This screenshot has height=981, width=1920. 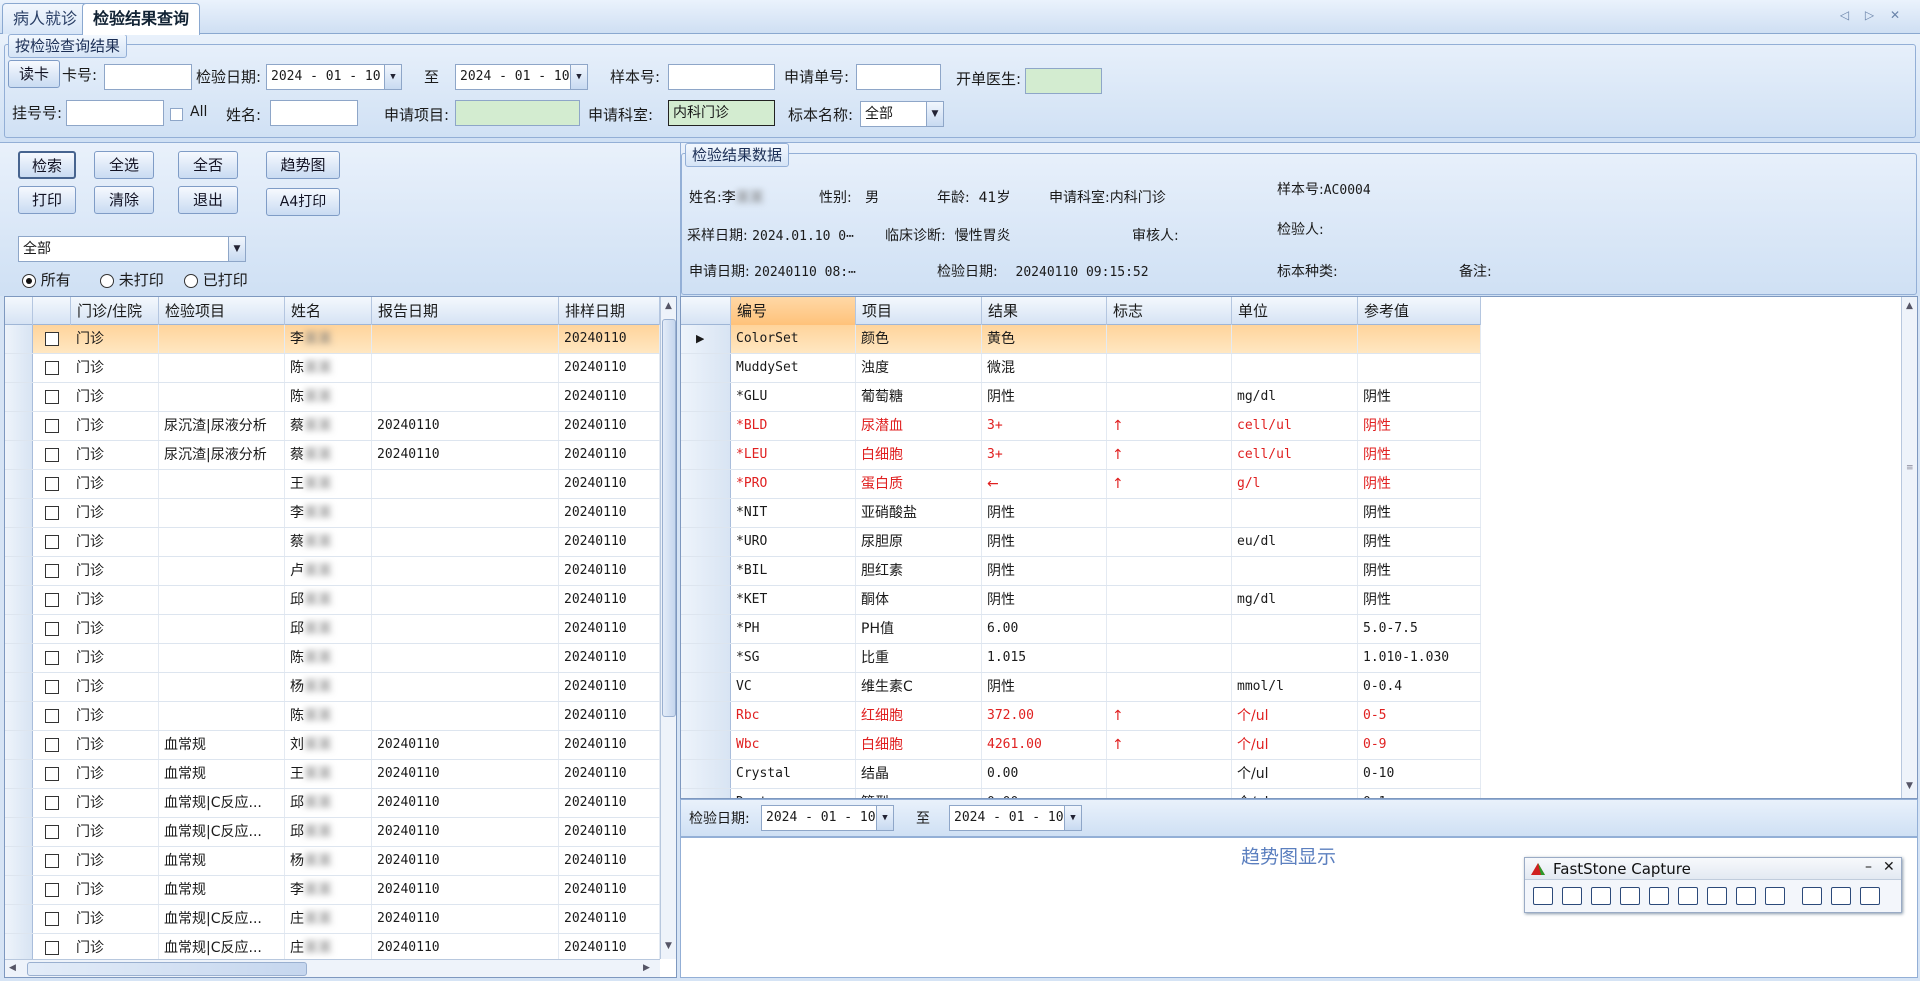 What do you see at coordinates (328, 311) in the screenshot?
I see `col-header-name: 姓名` at bounding box center [328, 311].